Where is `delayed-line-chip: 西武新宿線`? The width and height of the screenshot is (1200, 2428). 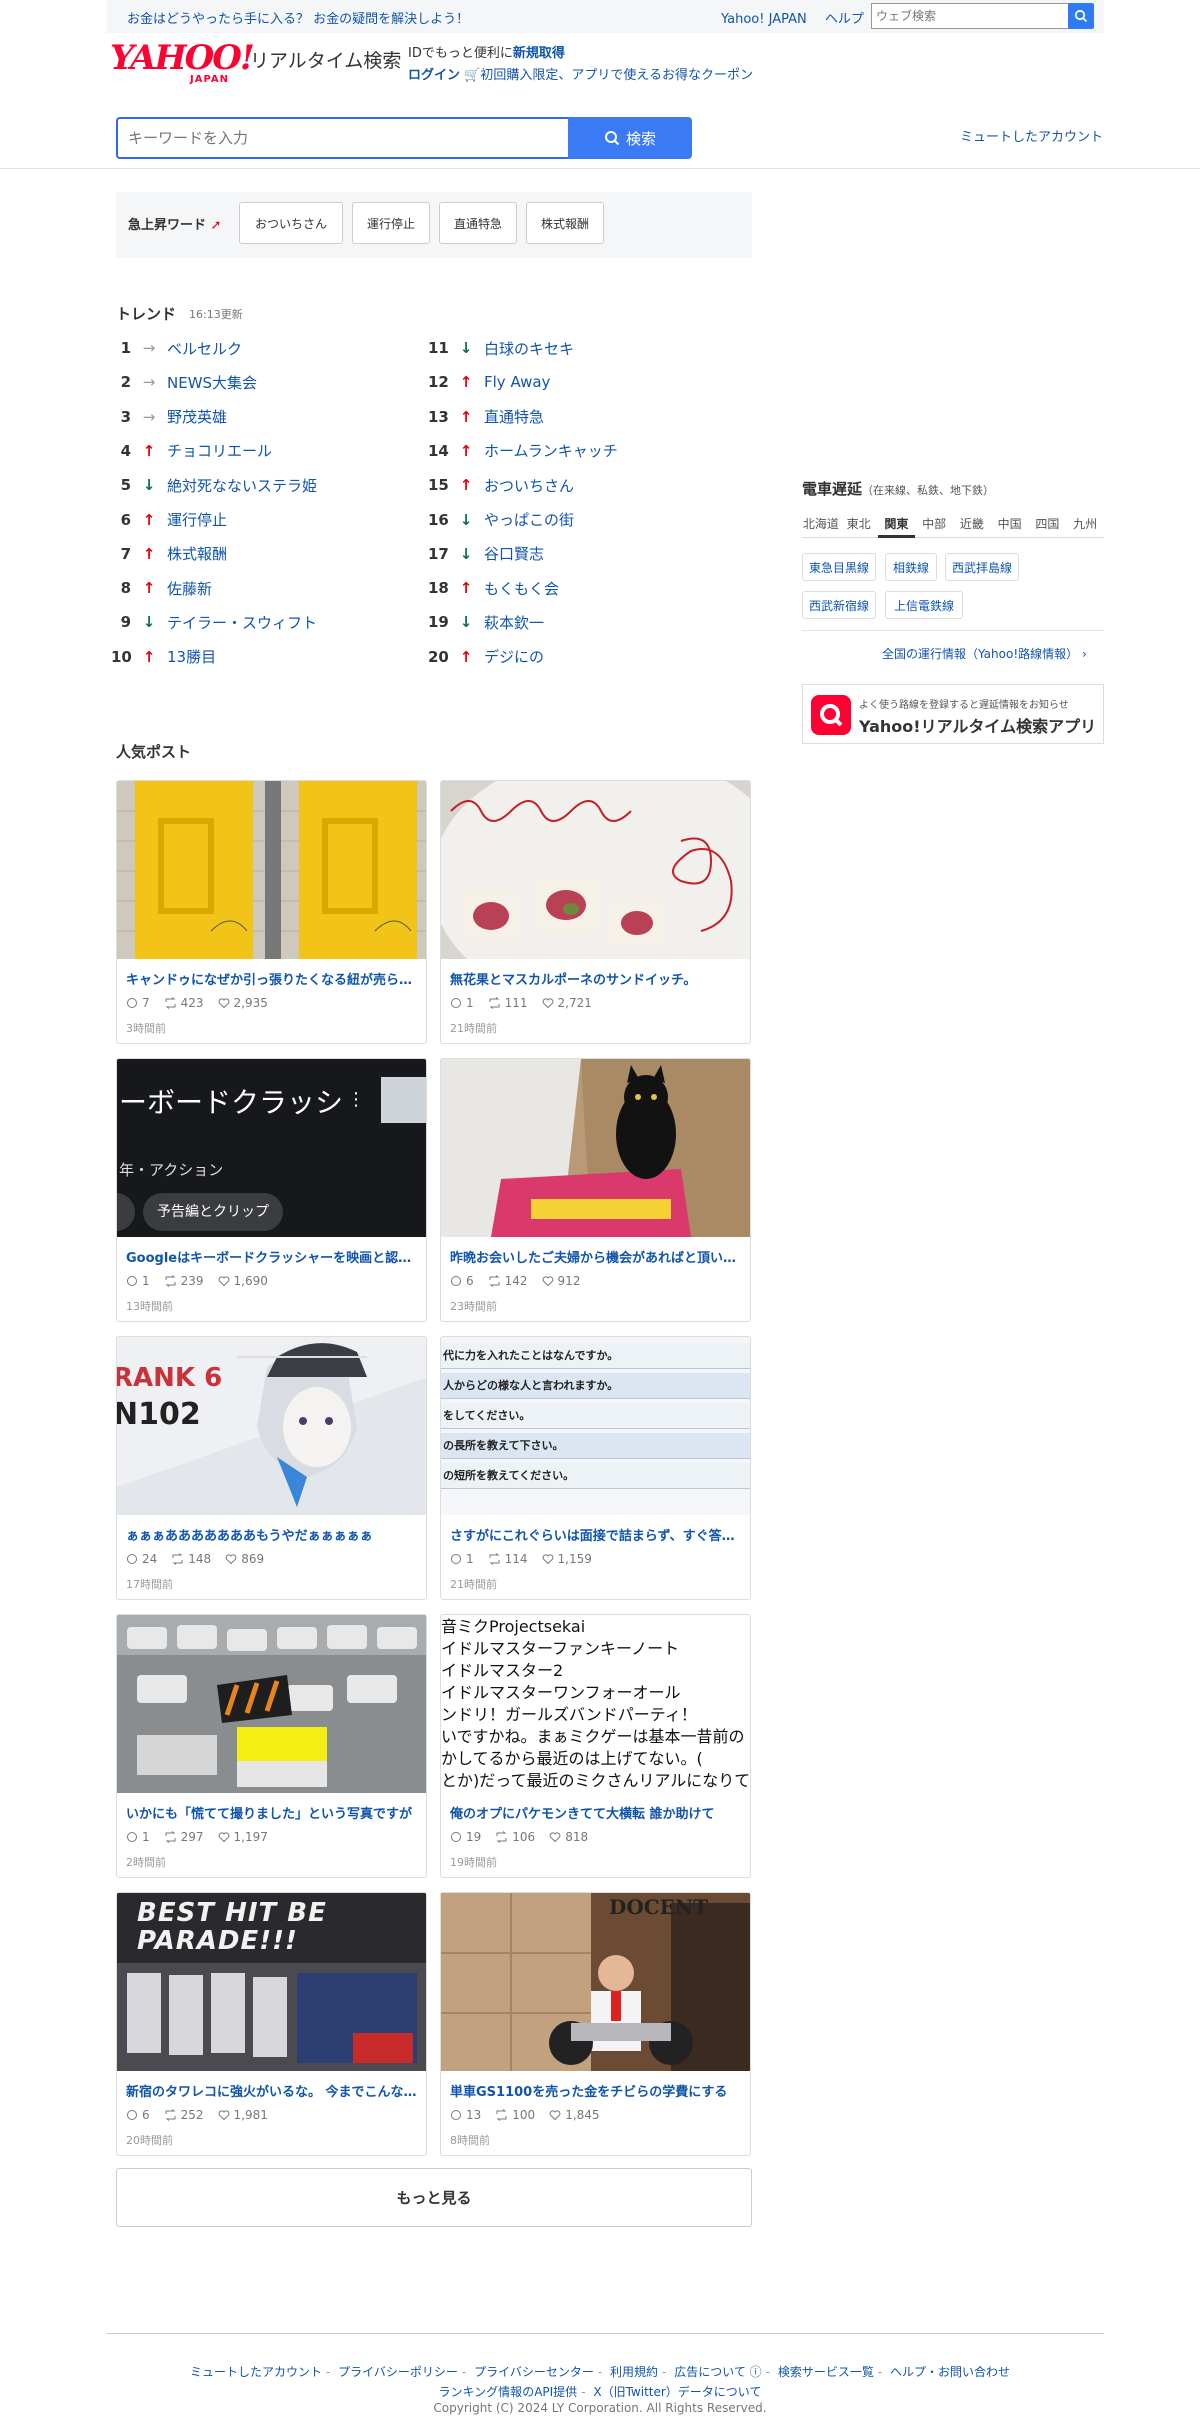
delayed-line-chip: 西武新宿線 is located at coordinates (839, 605).